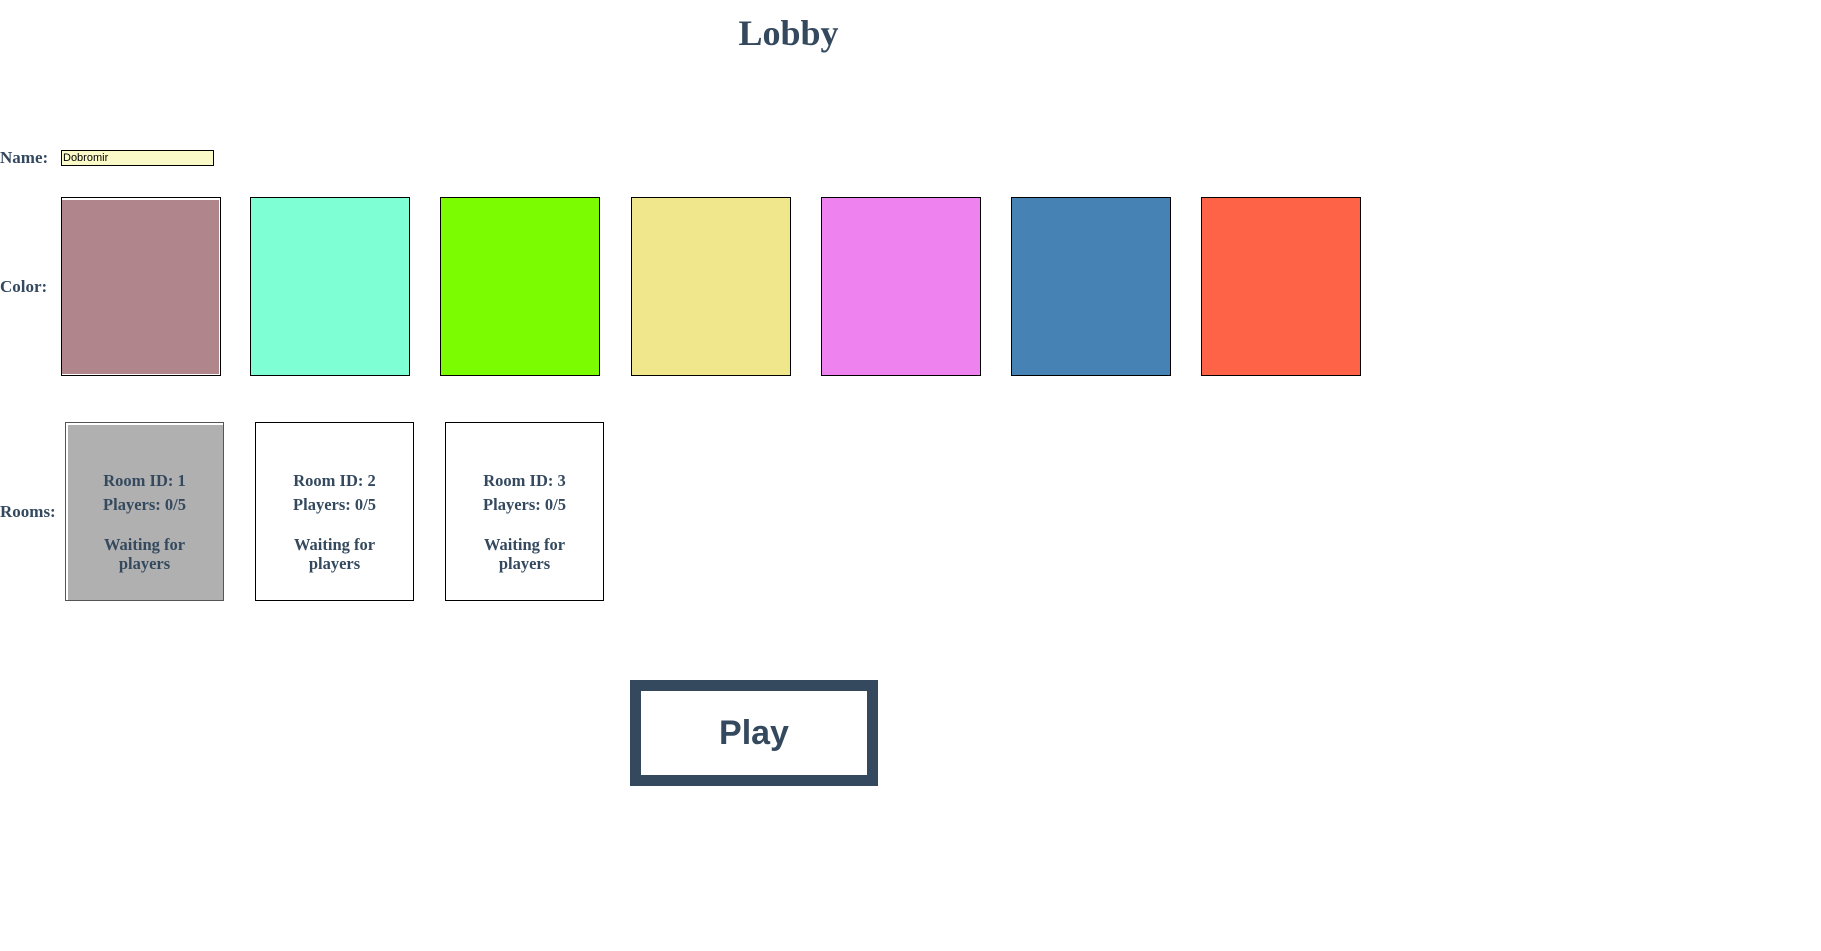 The width and height of the screenshot is (1821, 951). What do you see at coordinates (754, 733) in the screenshot?
I see `play-button: Play` at bounding box center [754, 733].